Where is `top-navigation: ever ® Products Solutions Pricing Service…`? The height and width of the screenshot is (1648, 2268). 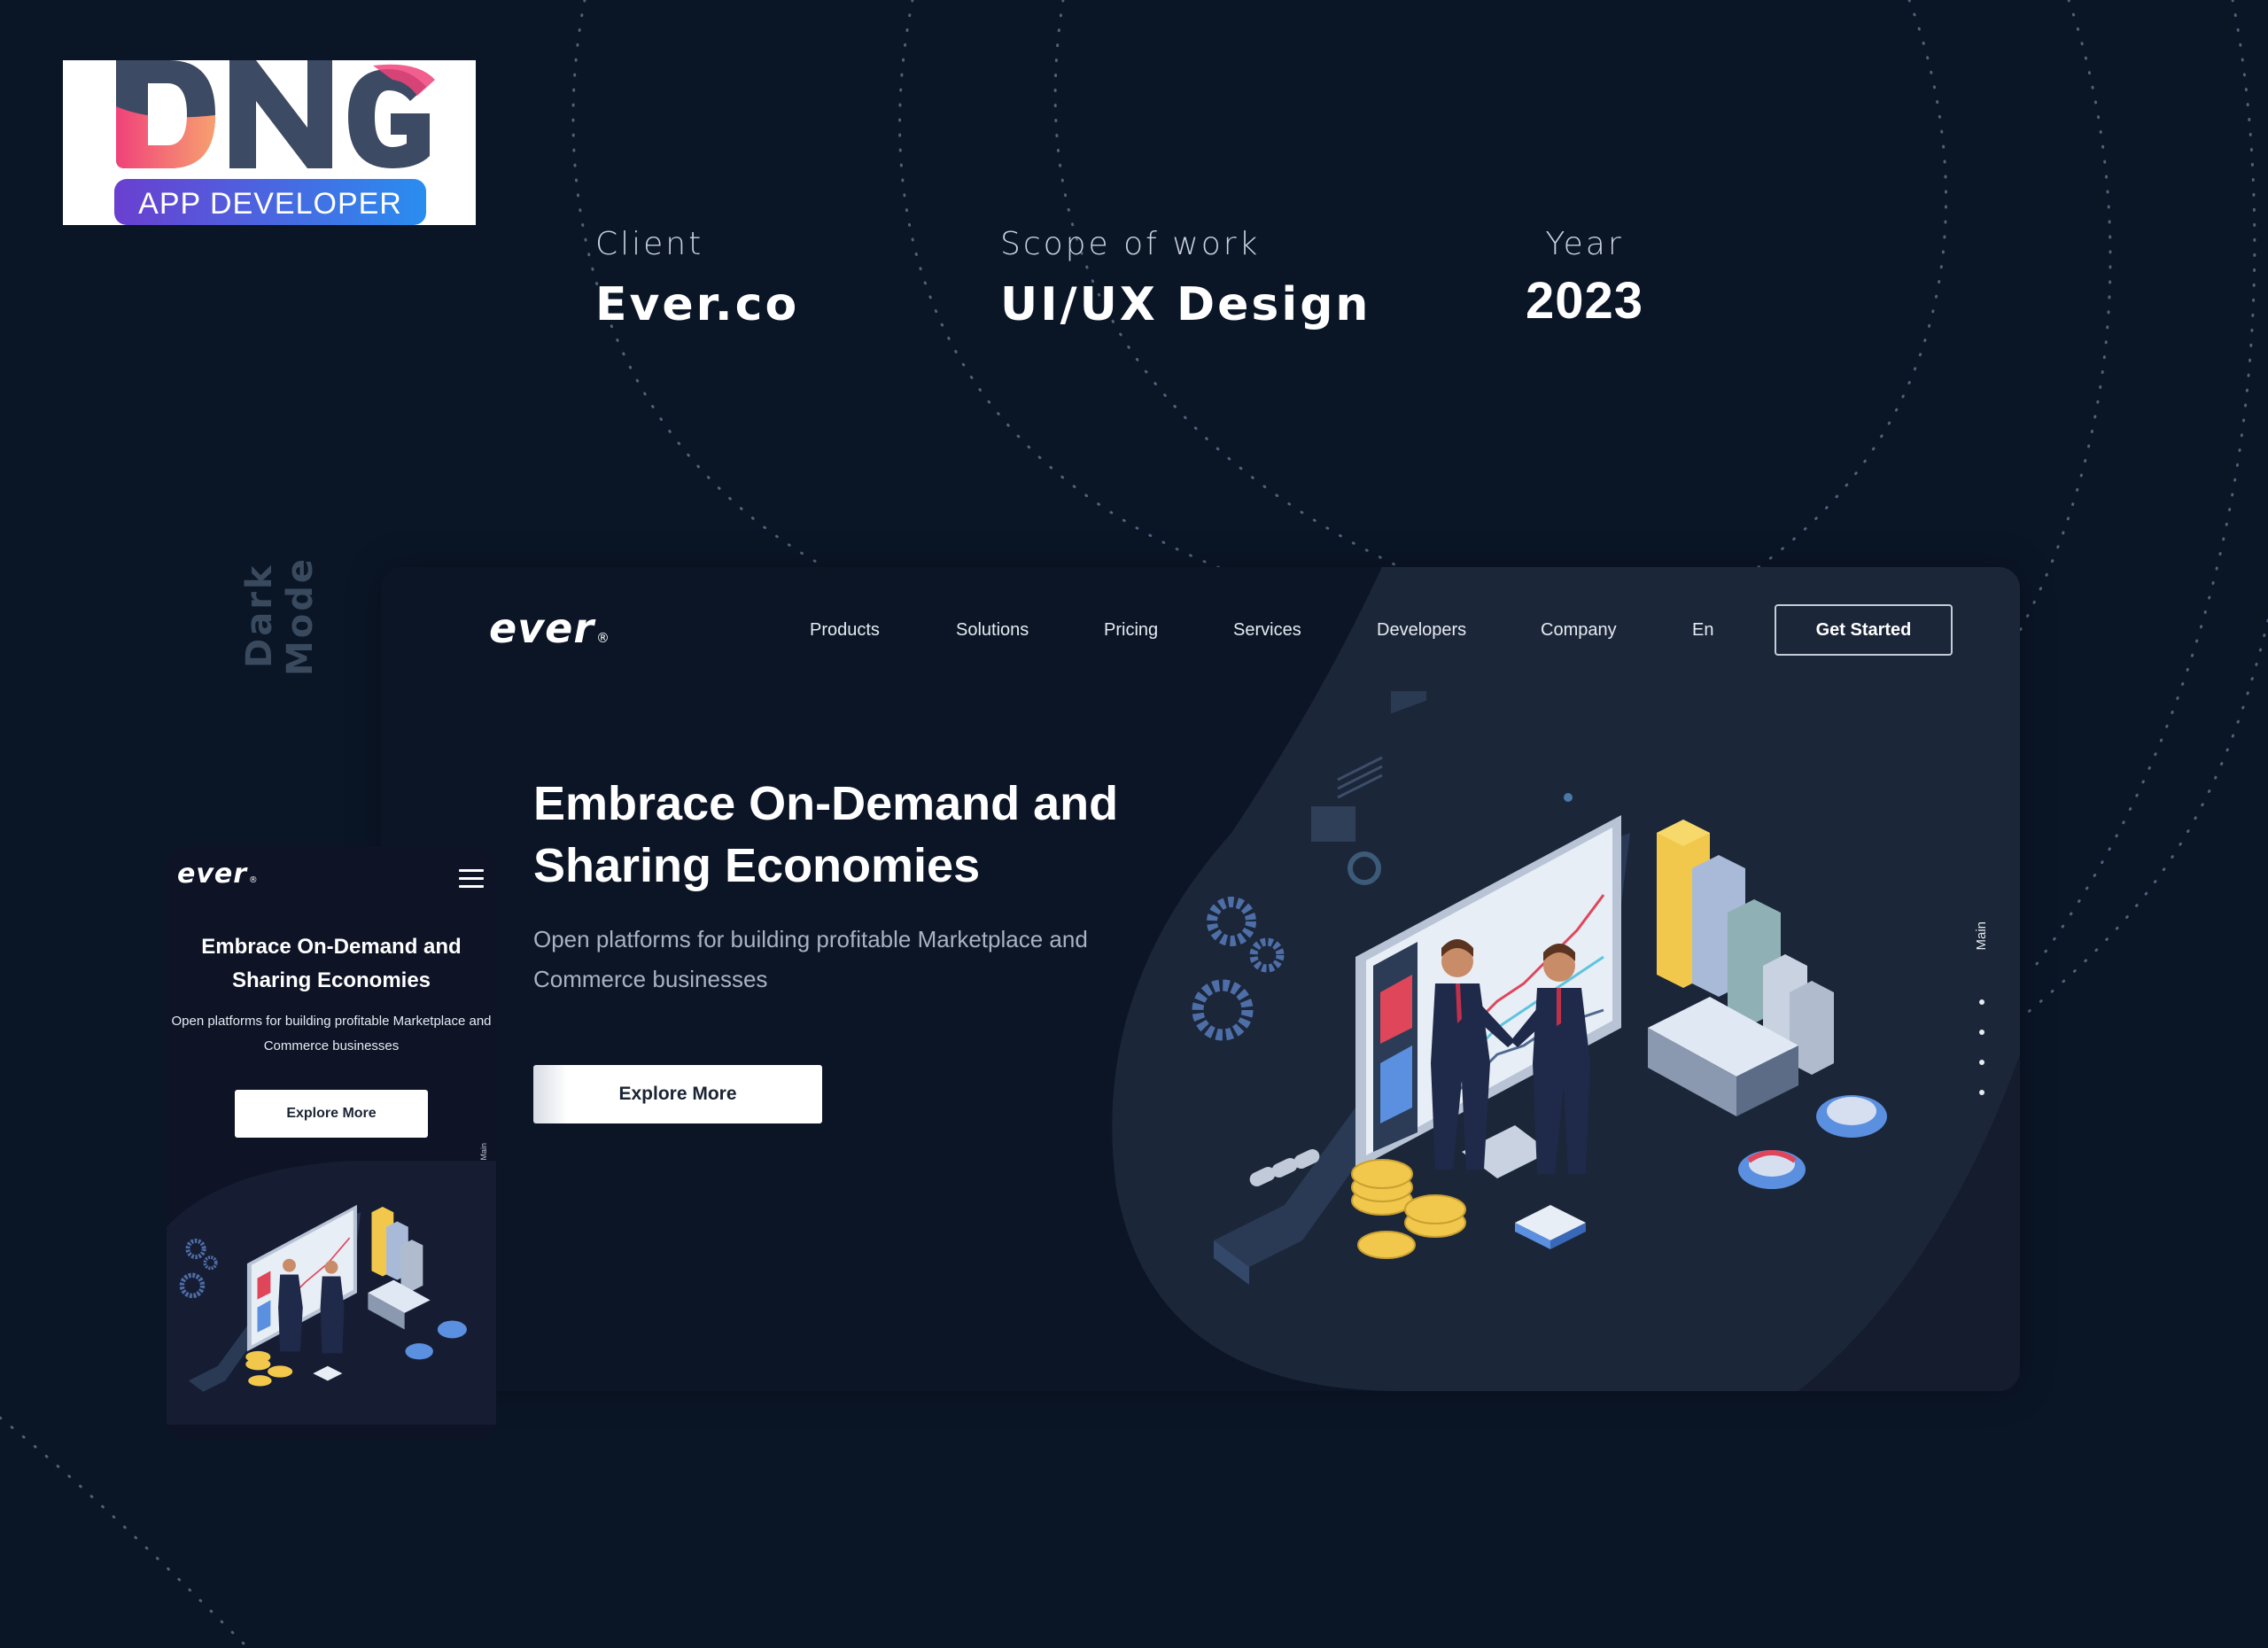 top-navigation: ever ® Products Solutions Pricing Service… is located at coordinates (1200, 629).